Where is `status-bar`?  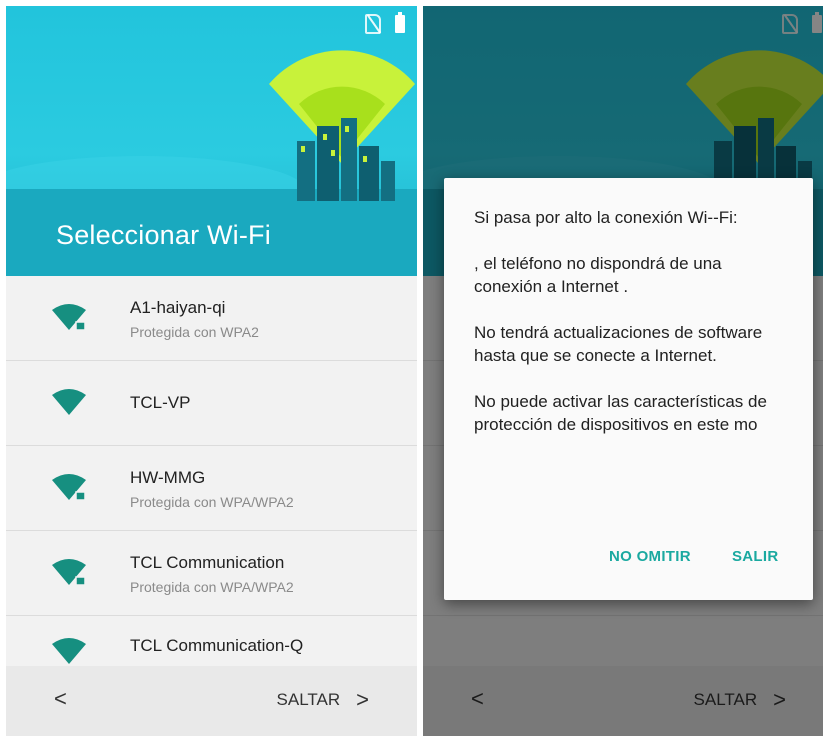 status-bar is located at coordinates (385, 23).